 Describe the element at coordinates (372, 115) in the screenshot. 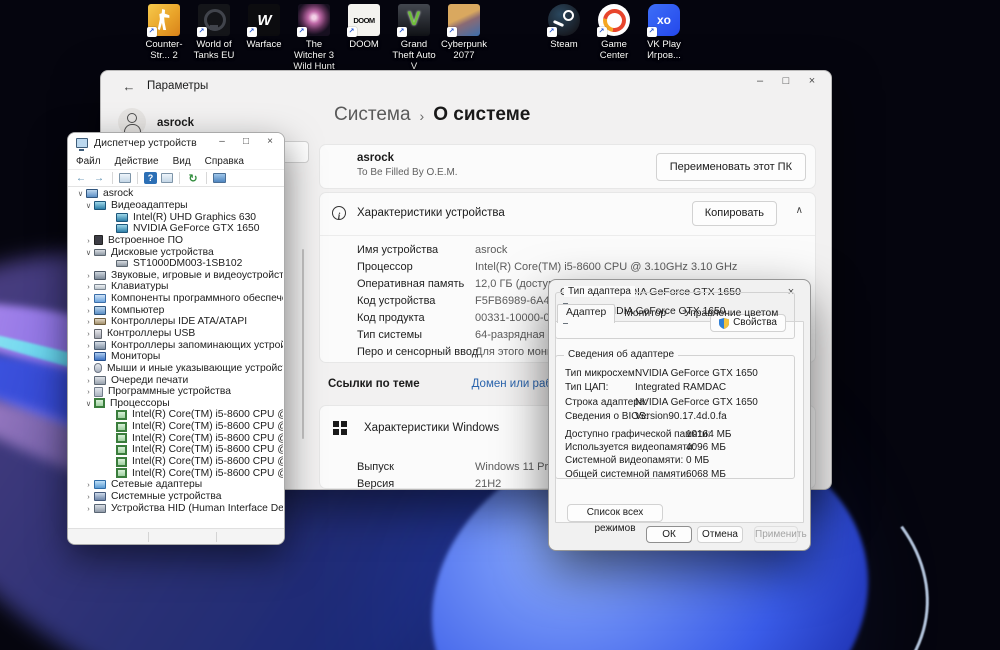

I see `breadcrumb-parent: Система` at that location.